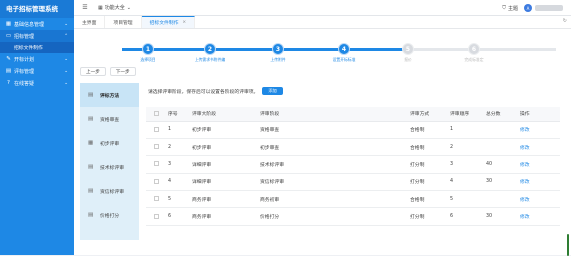 Image resolution: width=571 pixels, height=256 pixels. What do you see at coordinates (85, 7) in the screenshot?
I see `menu-toggle-icon: ☰` at bounding box center [85, 7].